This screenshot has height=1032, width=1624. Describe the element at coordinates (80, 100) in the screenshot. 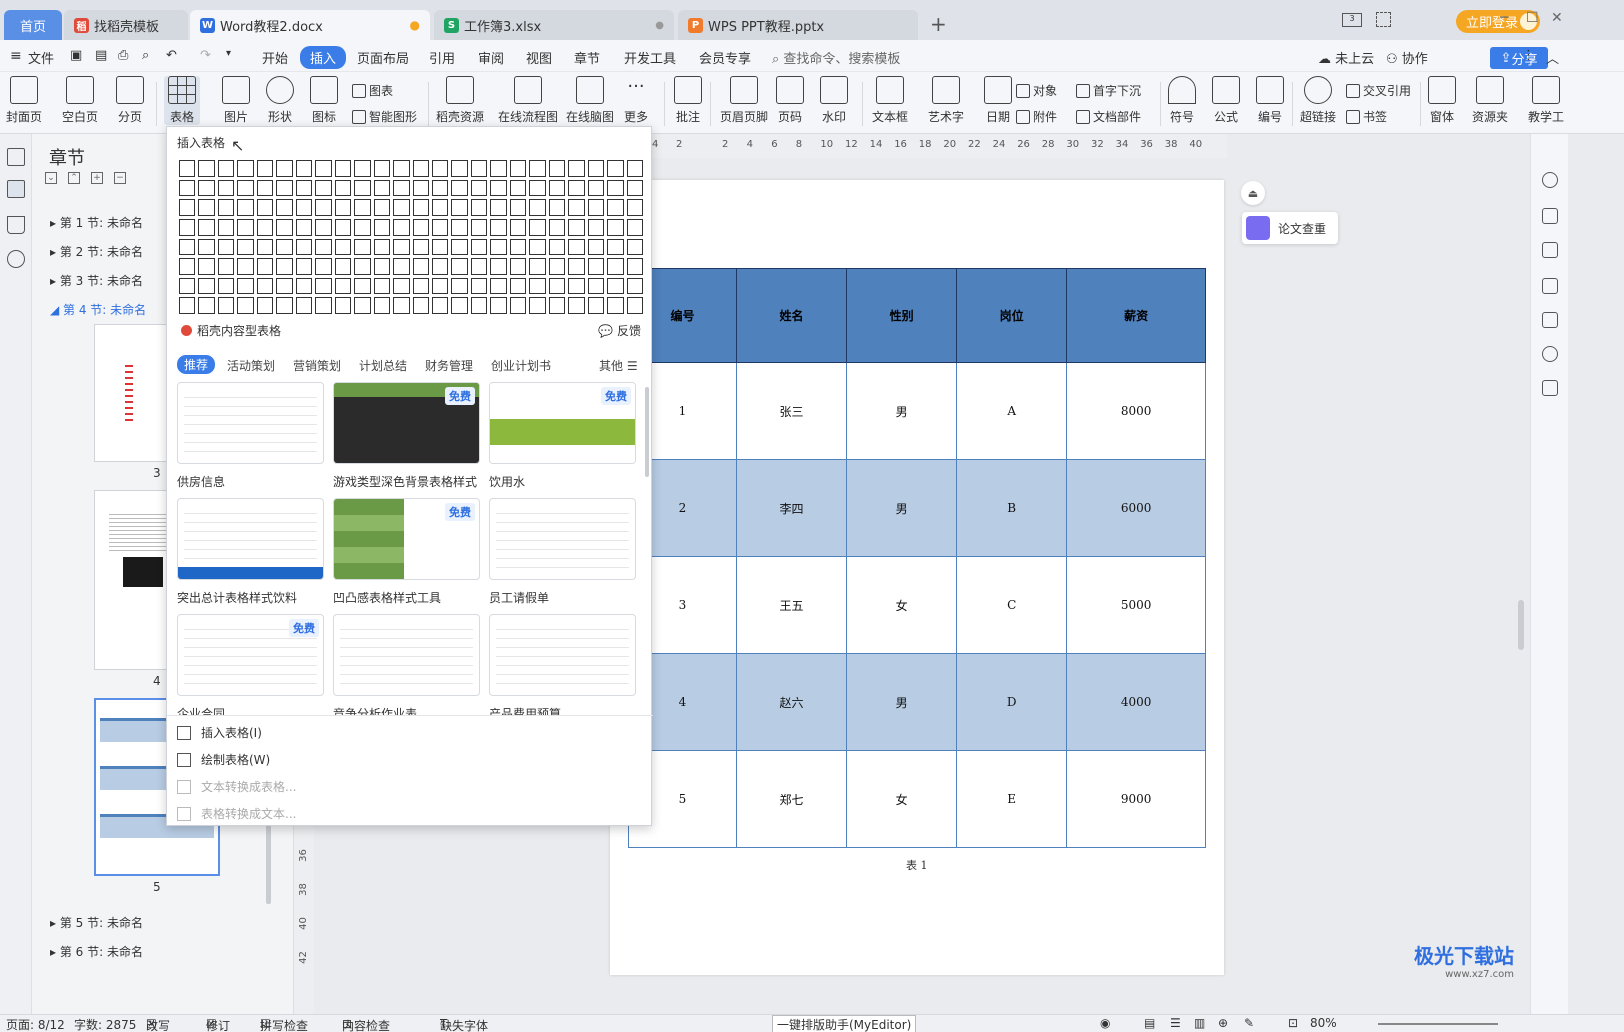

I see `ribbon-blank-page: 空白页` at that location.